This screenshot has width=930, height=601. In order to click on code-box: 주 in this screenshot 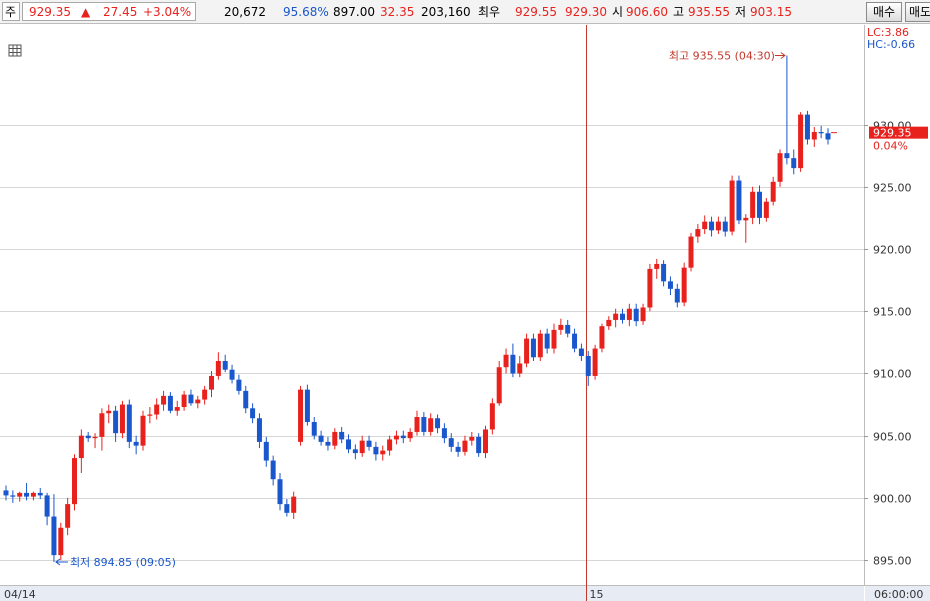, I will do `click(11, 11)`.